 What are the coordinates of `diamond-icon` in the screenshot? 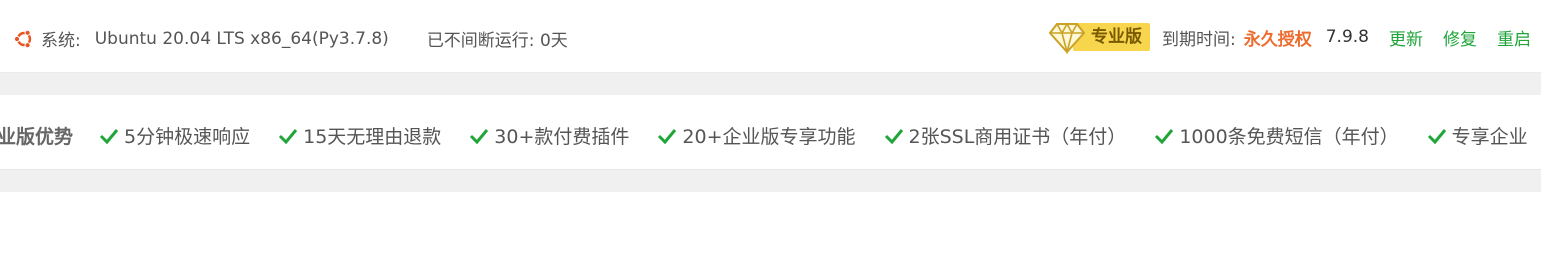 It's located at (1067, 38).